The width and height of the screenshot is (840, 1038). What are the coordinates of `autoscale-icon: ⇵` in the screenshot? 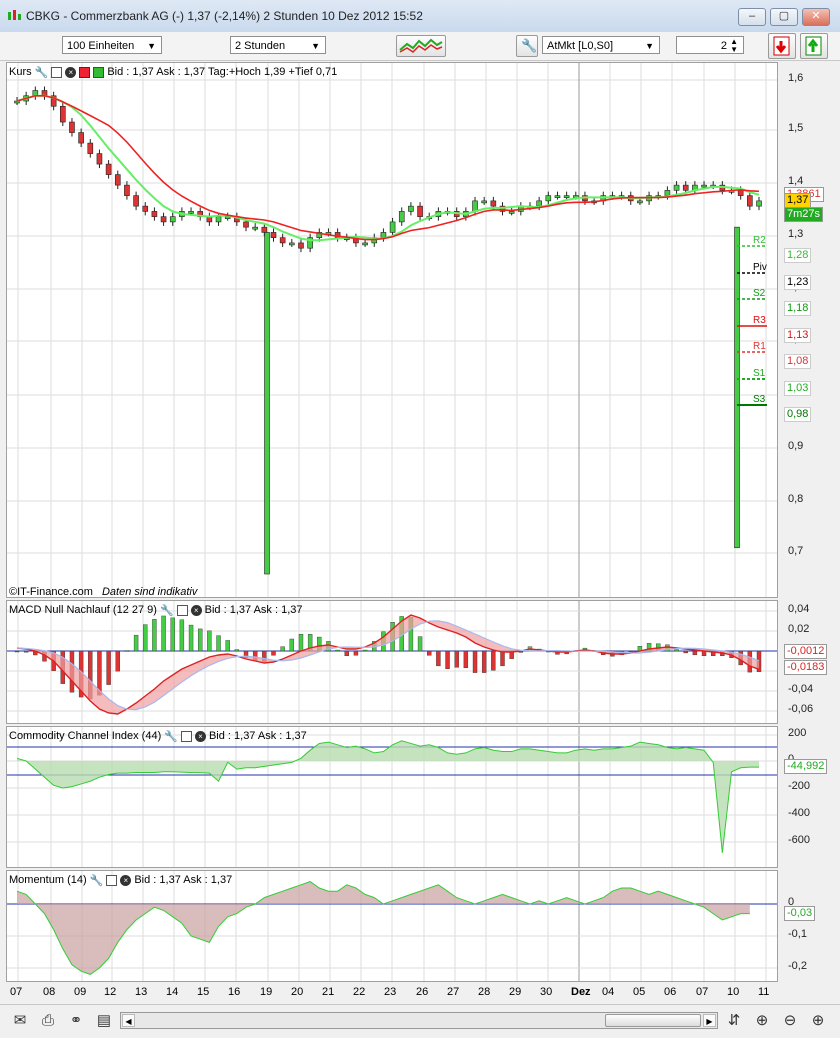 It's located at (734, 1021).